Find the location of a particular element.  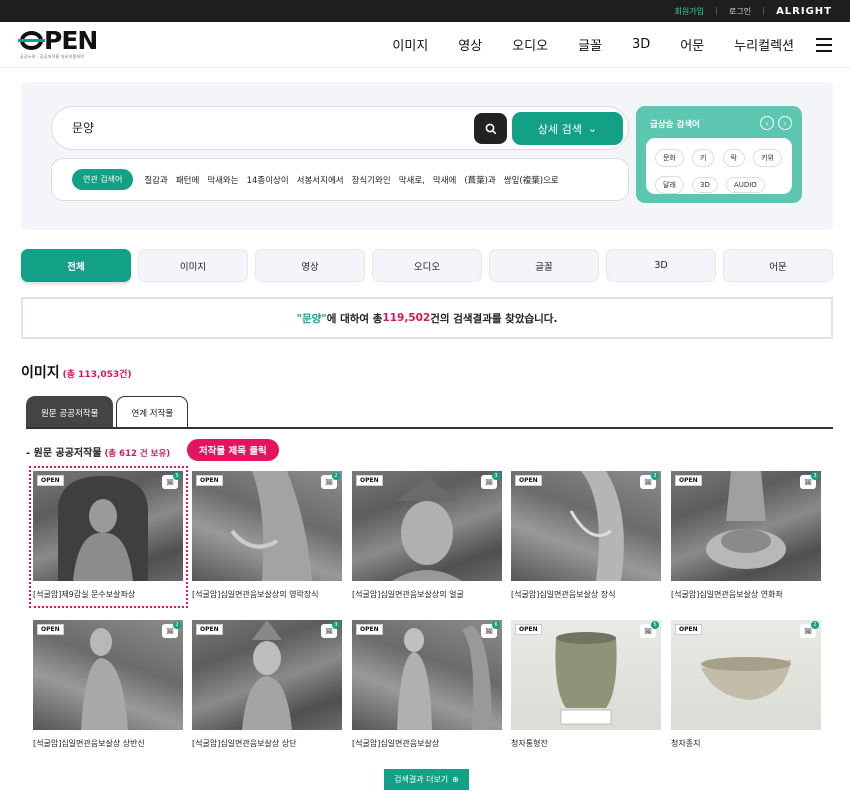

related-keyword: 서봉서지에서 is located at coordinates (320, 180).